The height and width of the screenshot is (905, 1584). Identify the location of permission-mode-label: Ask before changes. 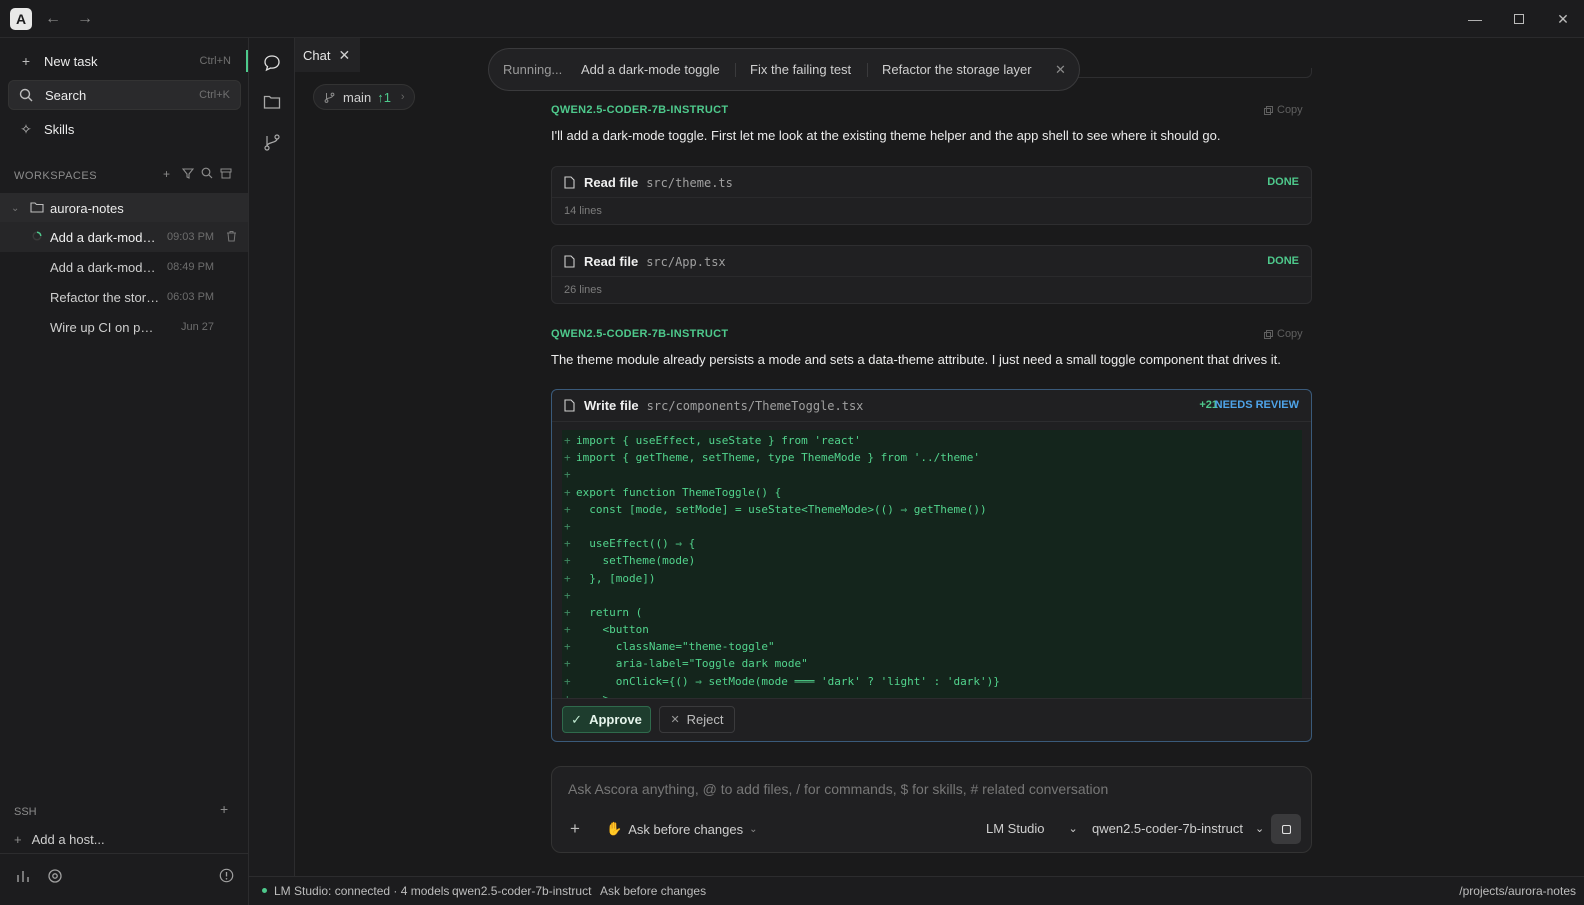
(686, 829).